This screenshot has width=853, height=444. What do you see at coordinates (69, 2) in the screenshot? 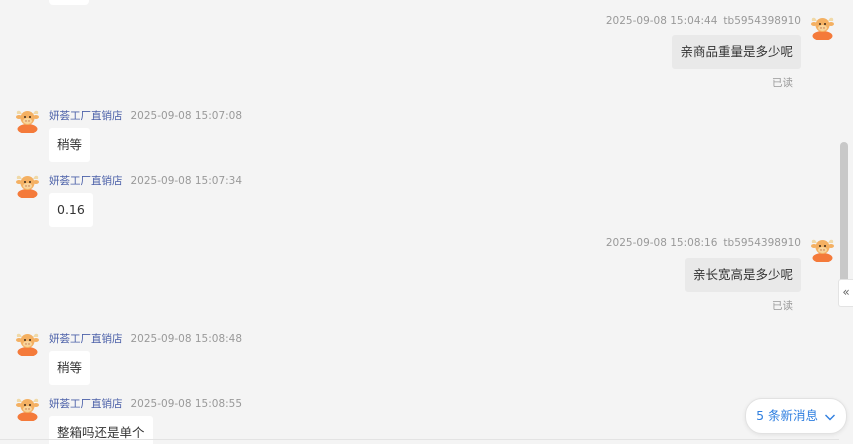
I see `message-bubble-partial` at bounding box center [69, 2].